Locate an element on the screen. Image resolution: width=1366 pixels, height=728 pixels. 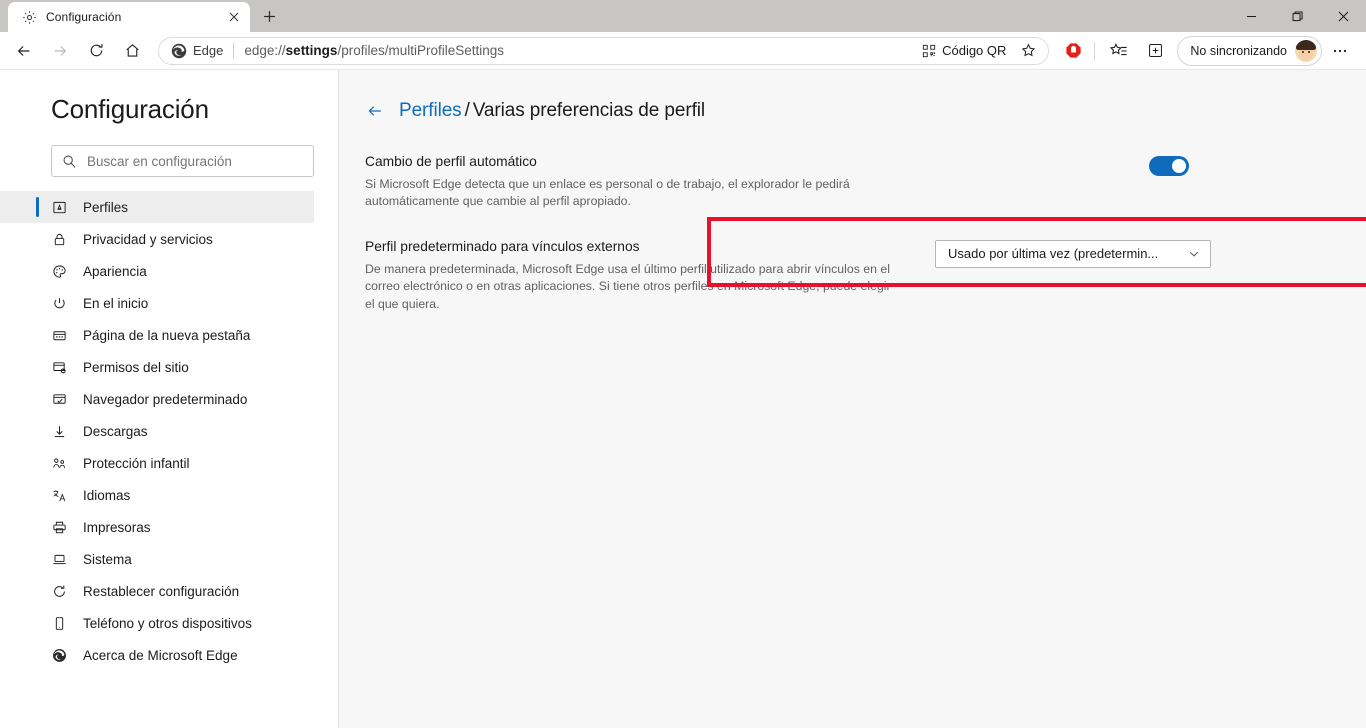
sidebar-item-label: Privacidad y servicios is located at coordinates (148, 239).